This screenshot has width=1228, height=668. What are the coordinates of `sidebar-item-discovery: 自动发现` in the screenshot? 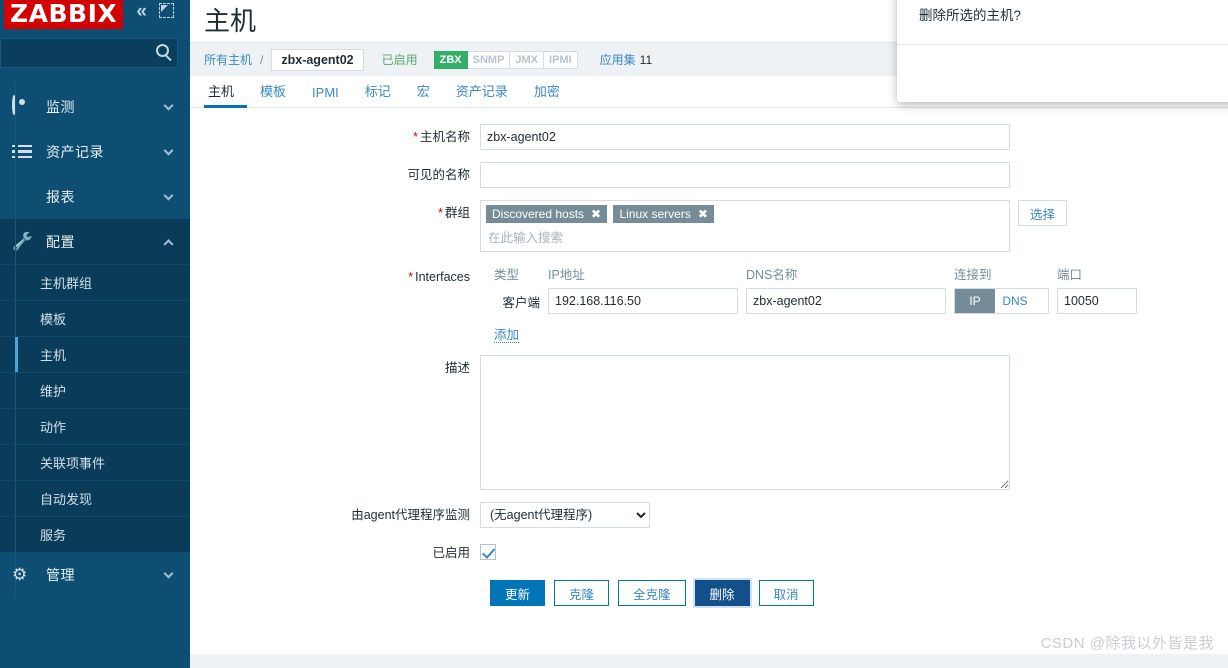 It's located at (95, 498).